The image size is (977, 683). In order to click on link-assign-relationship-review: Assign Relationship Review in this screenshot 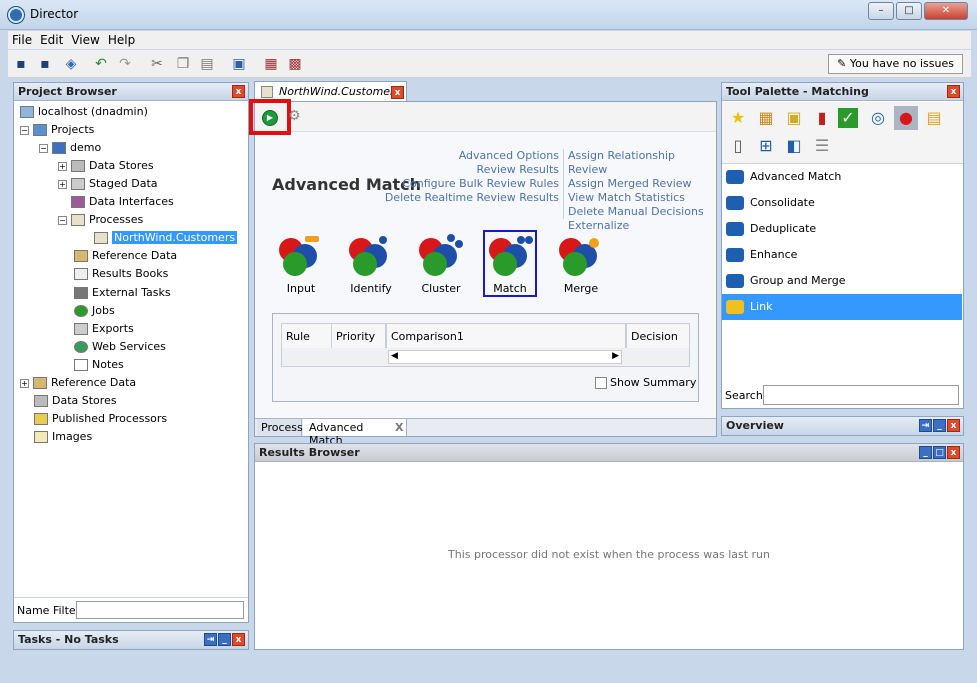, I will do `click(641, 163)`.